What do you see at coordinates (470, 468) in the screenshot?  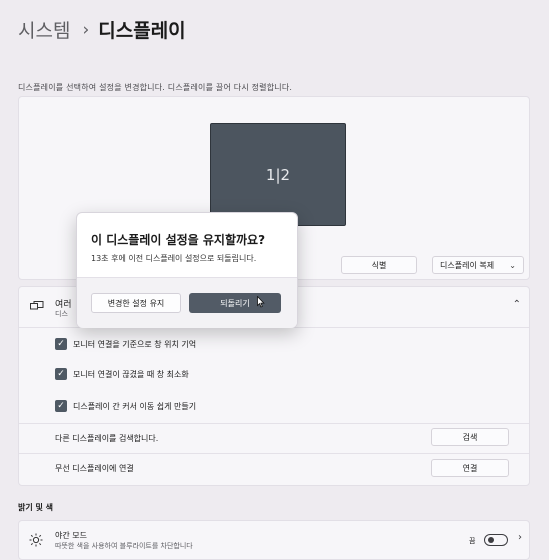 I see `connect-button: 연결` at bounding box center [470, 468].